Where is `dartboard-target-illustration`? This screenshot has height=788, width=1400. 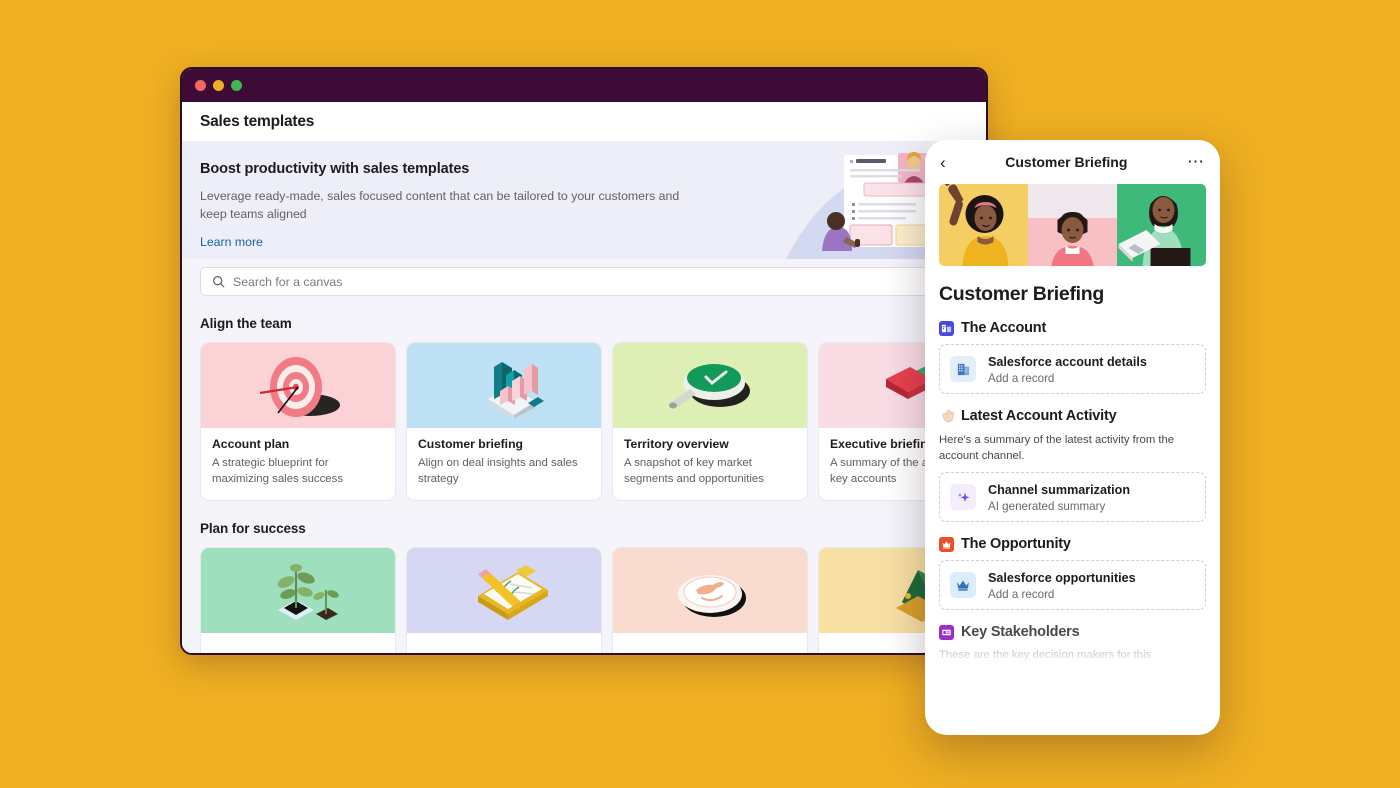 dartboard-target-illustration is located at coordinates (298, 385).